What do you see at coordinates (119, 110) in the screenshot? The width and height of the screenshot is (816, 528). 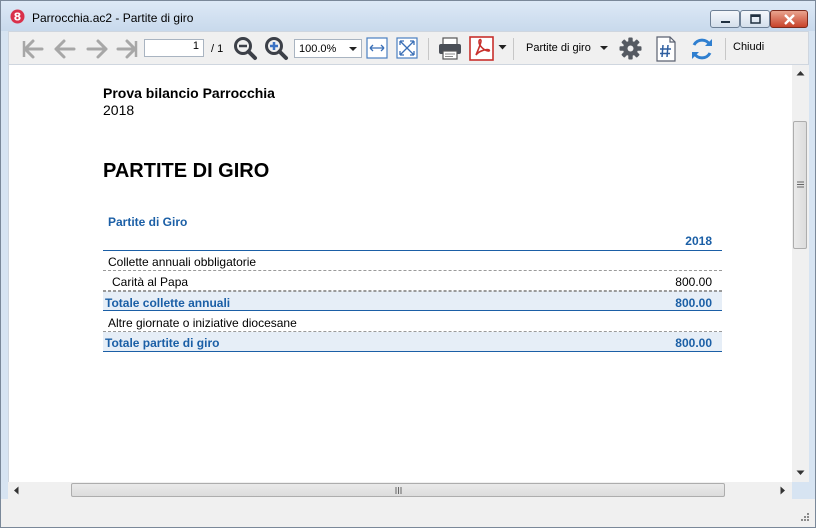 I see `report-year: 2018` at bounding box center [119, 110].